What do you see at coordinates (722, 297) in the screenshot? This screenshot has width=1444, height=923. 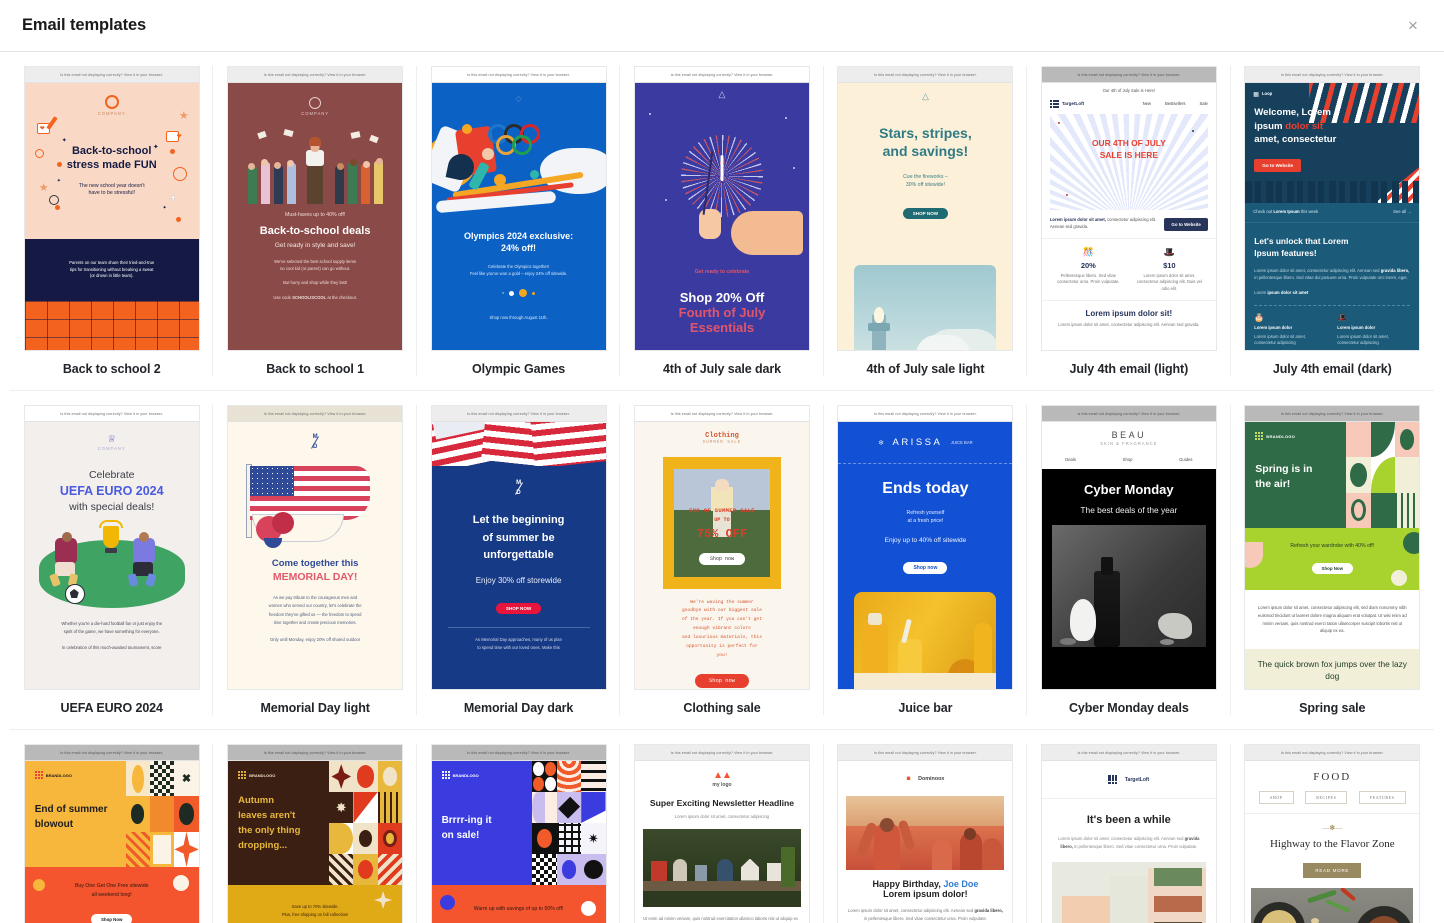 I see `headline-line-1: Shop 20% Off` at bounding box center [722, 297].